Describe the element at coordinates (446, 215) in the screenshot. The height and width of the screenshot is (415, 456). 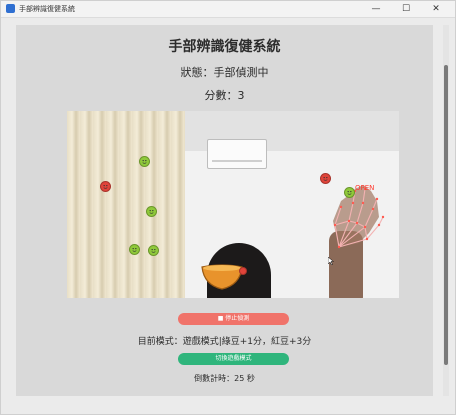
I see `scrollbar-thumb` at that location.